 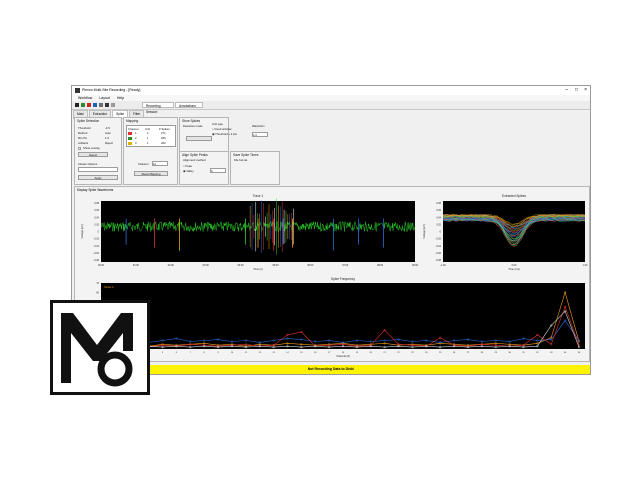 What do you see at coordinates (107, 138) in the screenshot?
I see `row-value: 1.0` at bounding box center [107, 138].